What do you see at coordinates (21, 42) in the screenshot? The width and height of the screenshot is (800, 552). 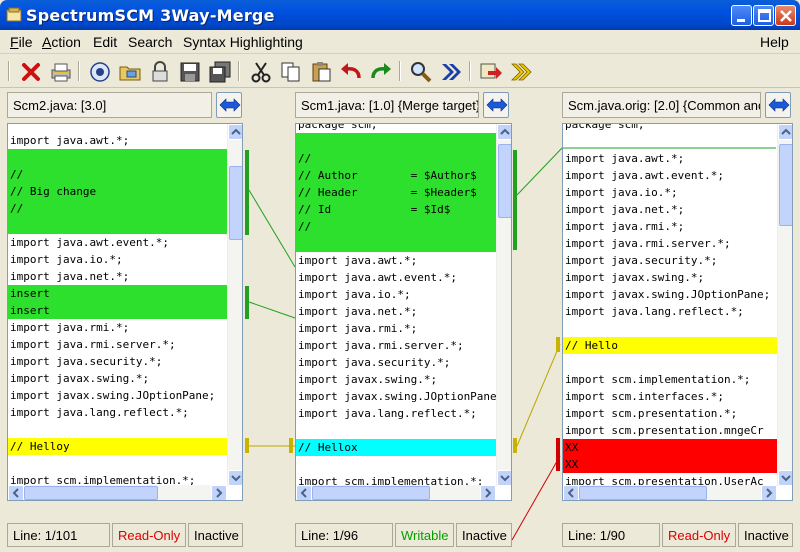 I see `menu-file: File` at bounding box center [21, 42].